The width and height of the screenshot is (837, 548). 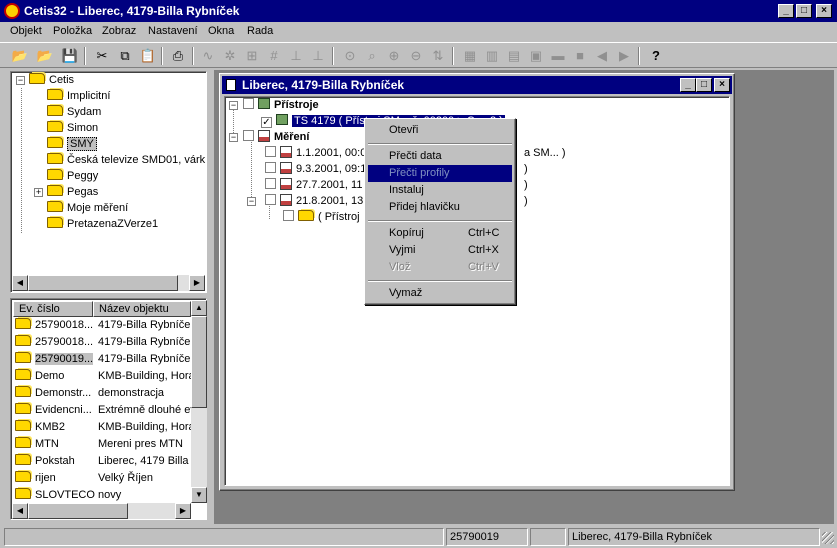 What do you see at coordinates (440, 267) in the screenshot?
I see `menu-item-vloz: Vlož Ctrl+V` at bounding box center [440, 267].